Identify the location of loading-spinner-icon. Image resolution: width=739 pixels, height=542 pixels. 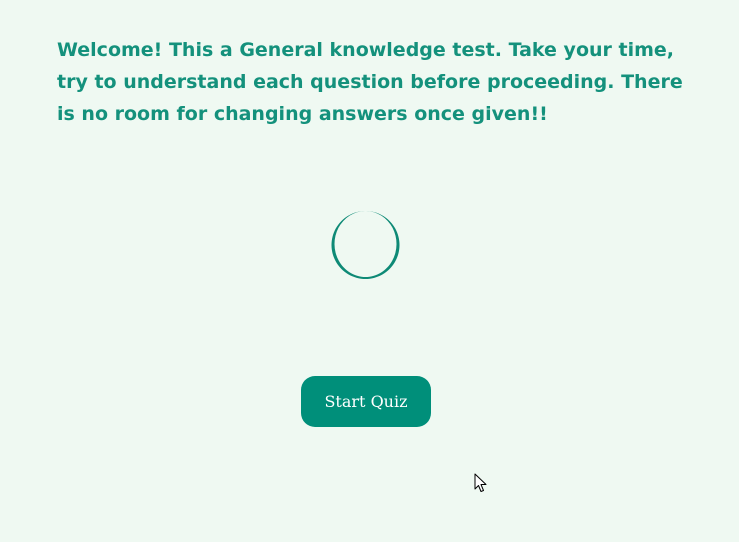
(365, 245).